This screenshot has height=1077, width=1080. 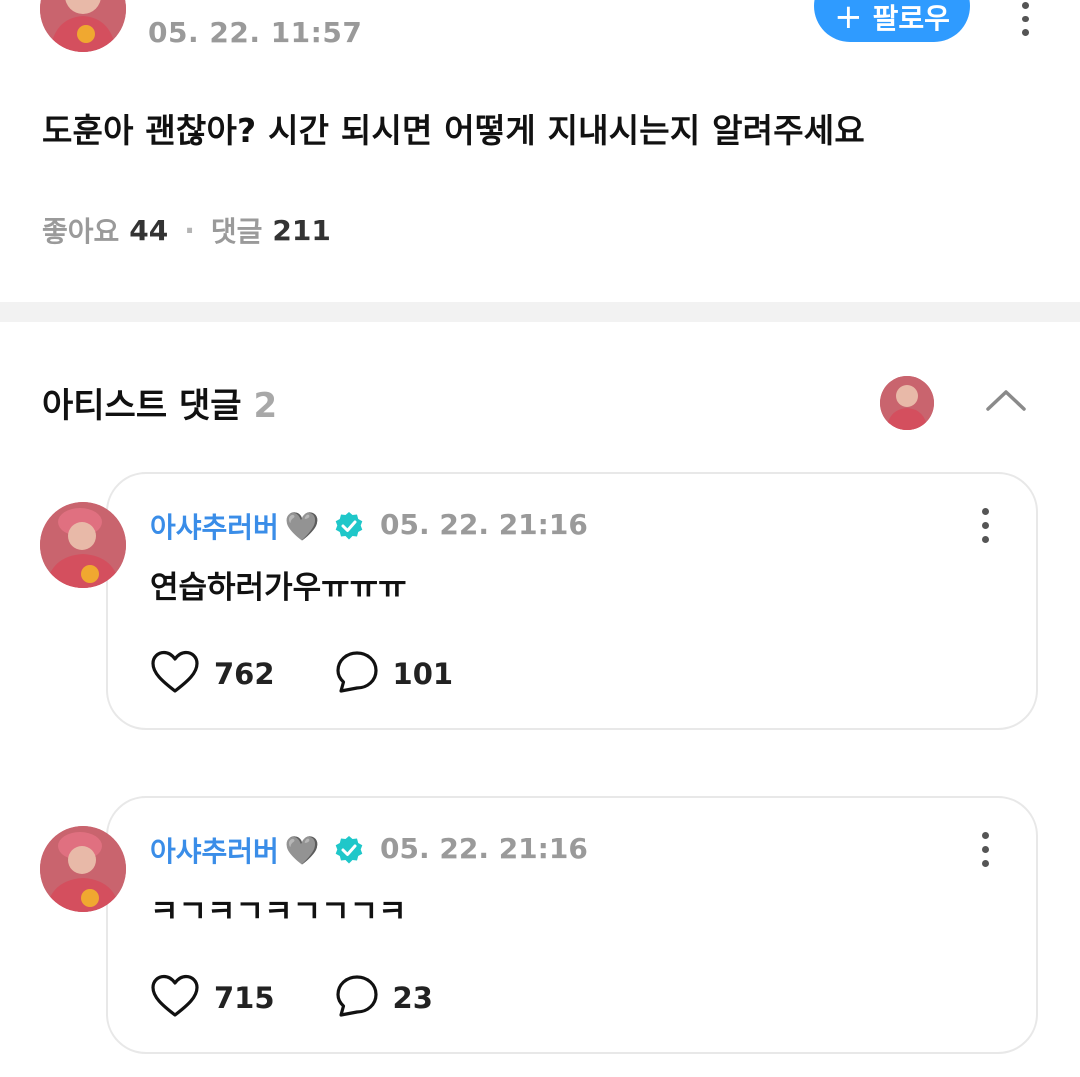 What do you see at coordinates (212, 674) in the screenshot?
I see `like-button: 762` at bounding box center [212, 674].